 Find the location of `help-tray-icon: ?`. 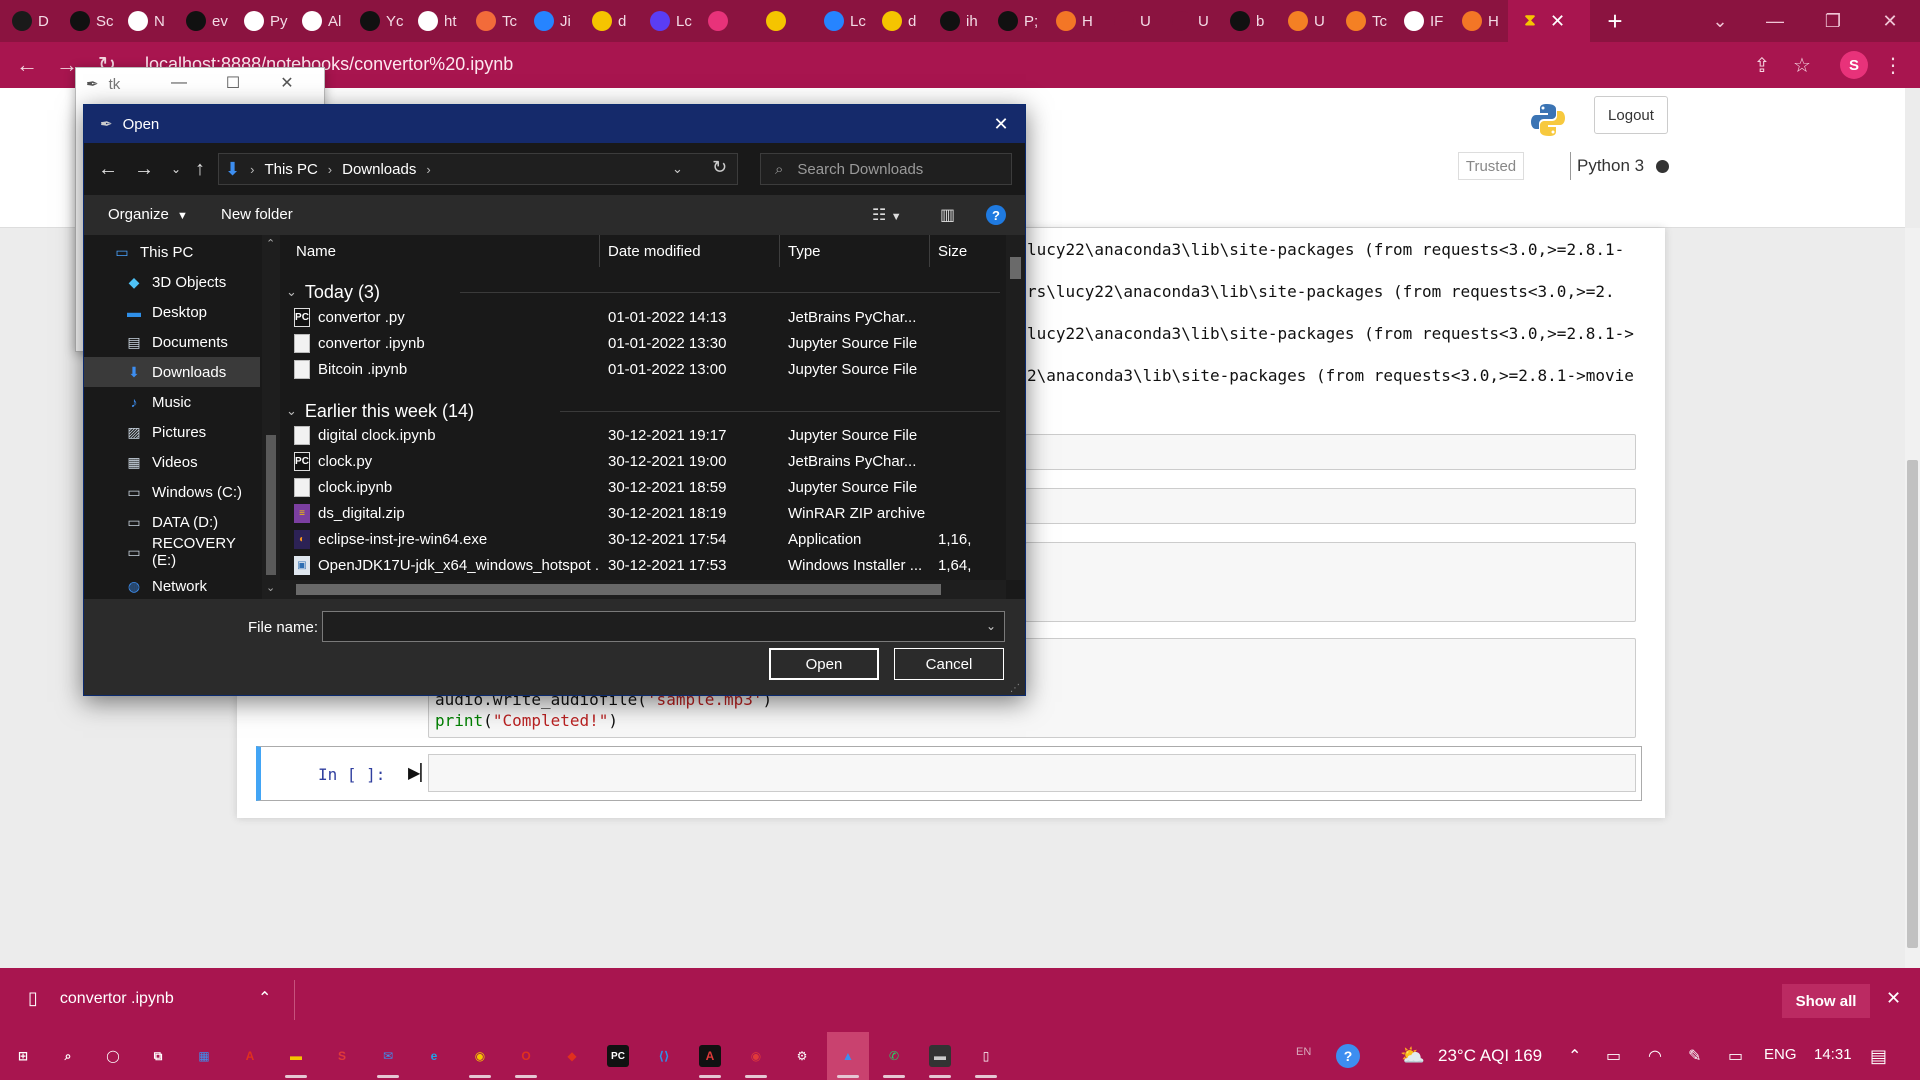

help-tray-icon: ? is located at coordinates (1348, 1056).